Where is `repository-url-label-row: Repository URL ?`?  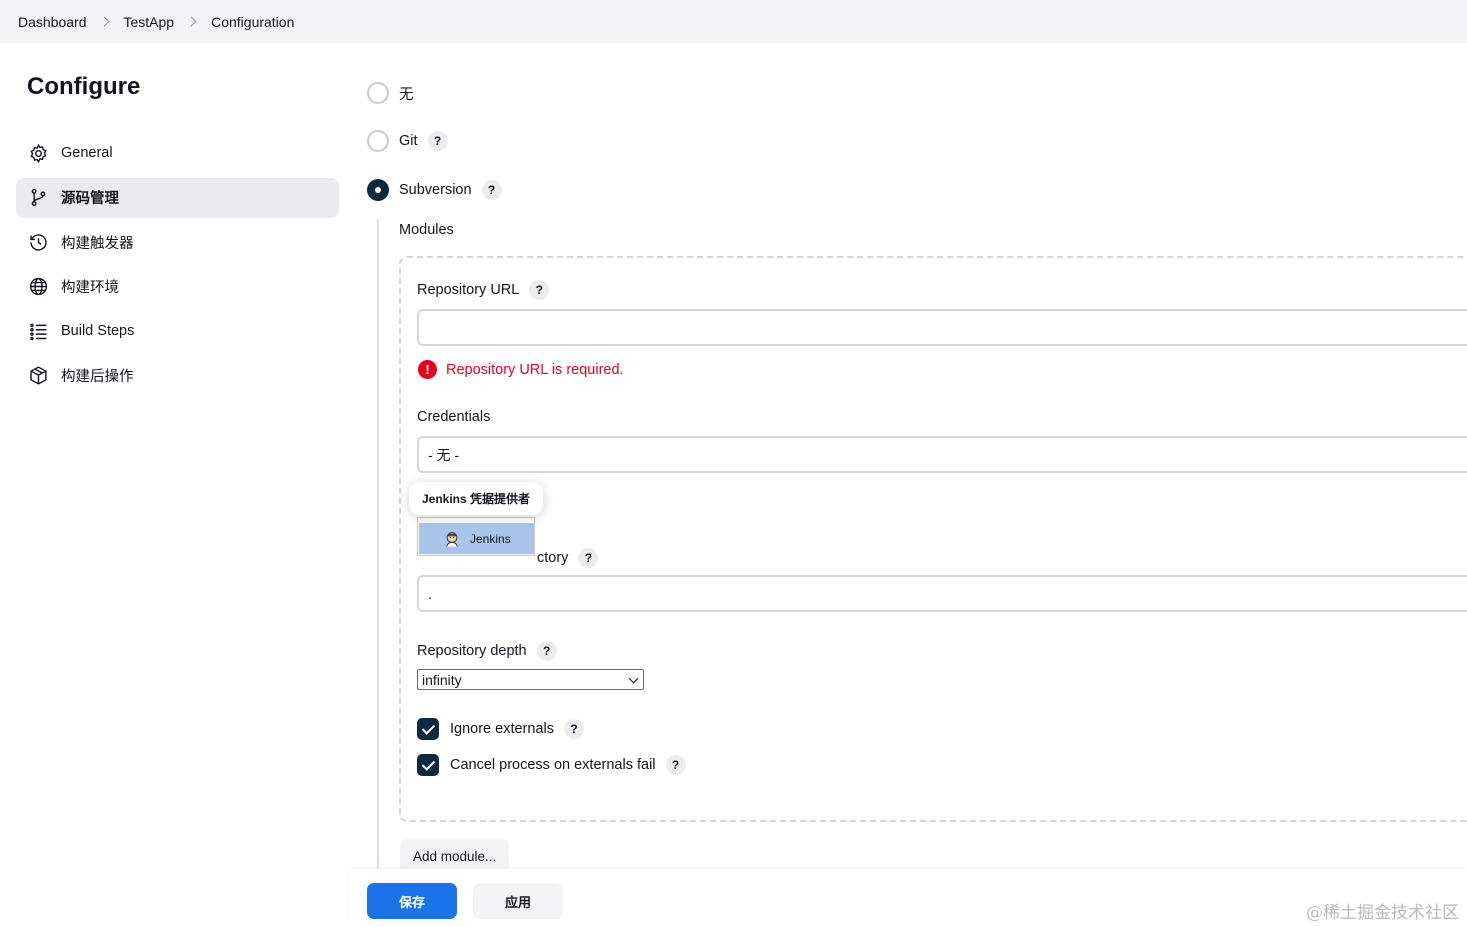
repository-url-label-row: Repository URL ? is located at coordinates (483, 290).